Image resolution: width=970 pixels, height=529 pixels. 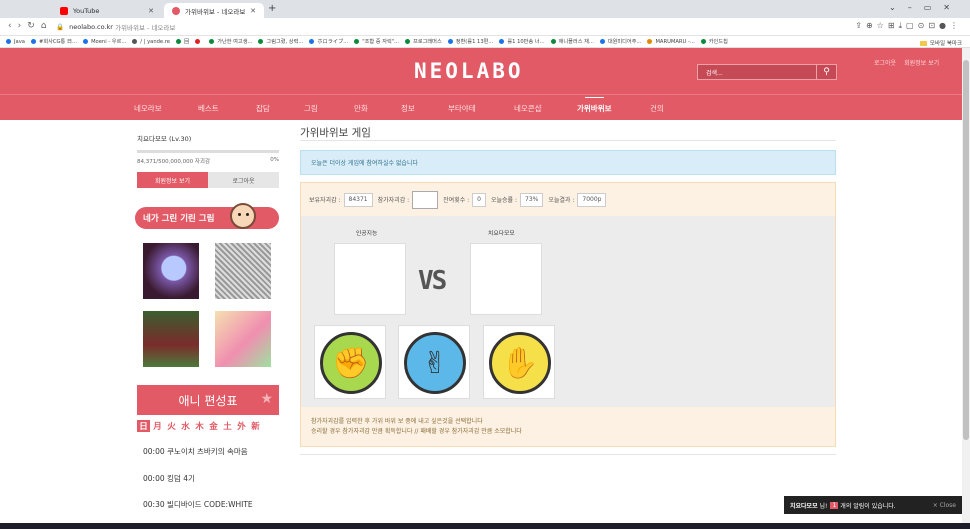 What do you see at coordinates (243, 180) in the screenshot?
I see `logout-button: 로그아웃` at bounding box center [243, 180].